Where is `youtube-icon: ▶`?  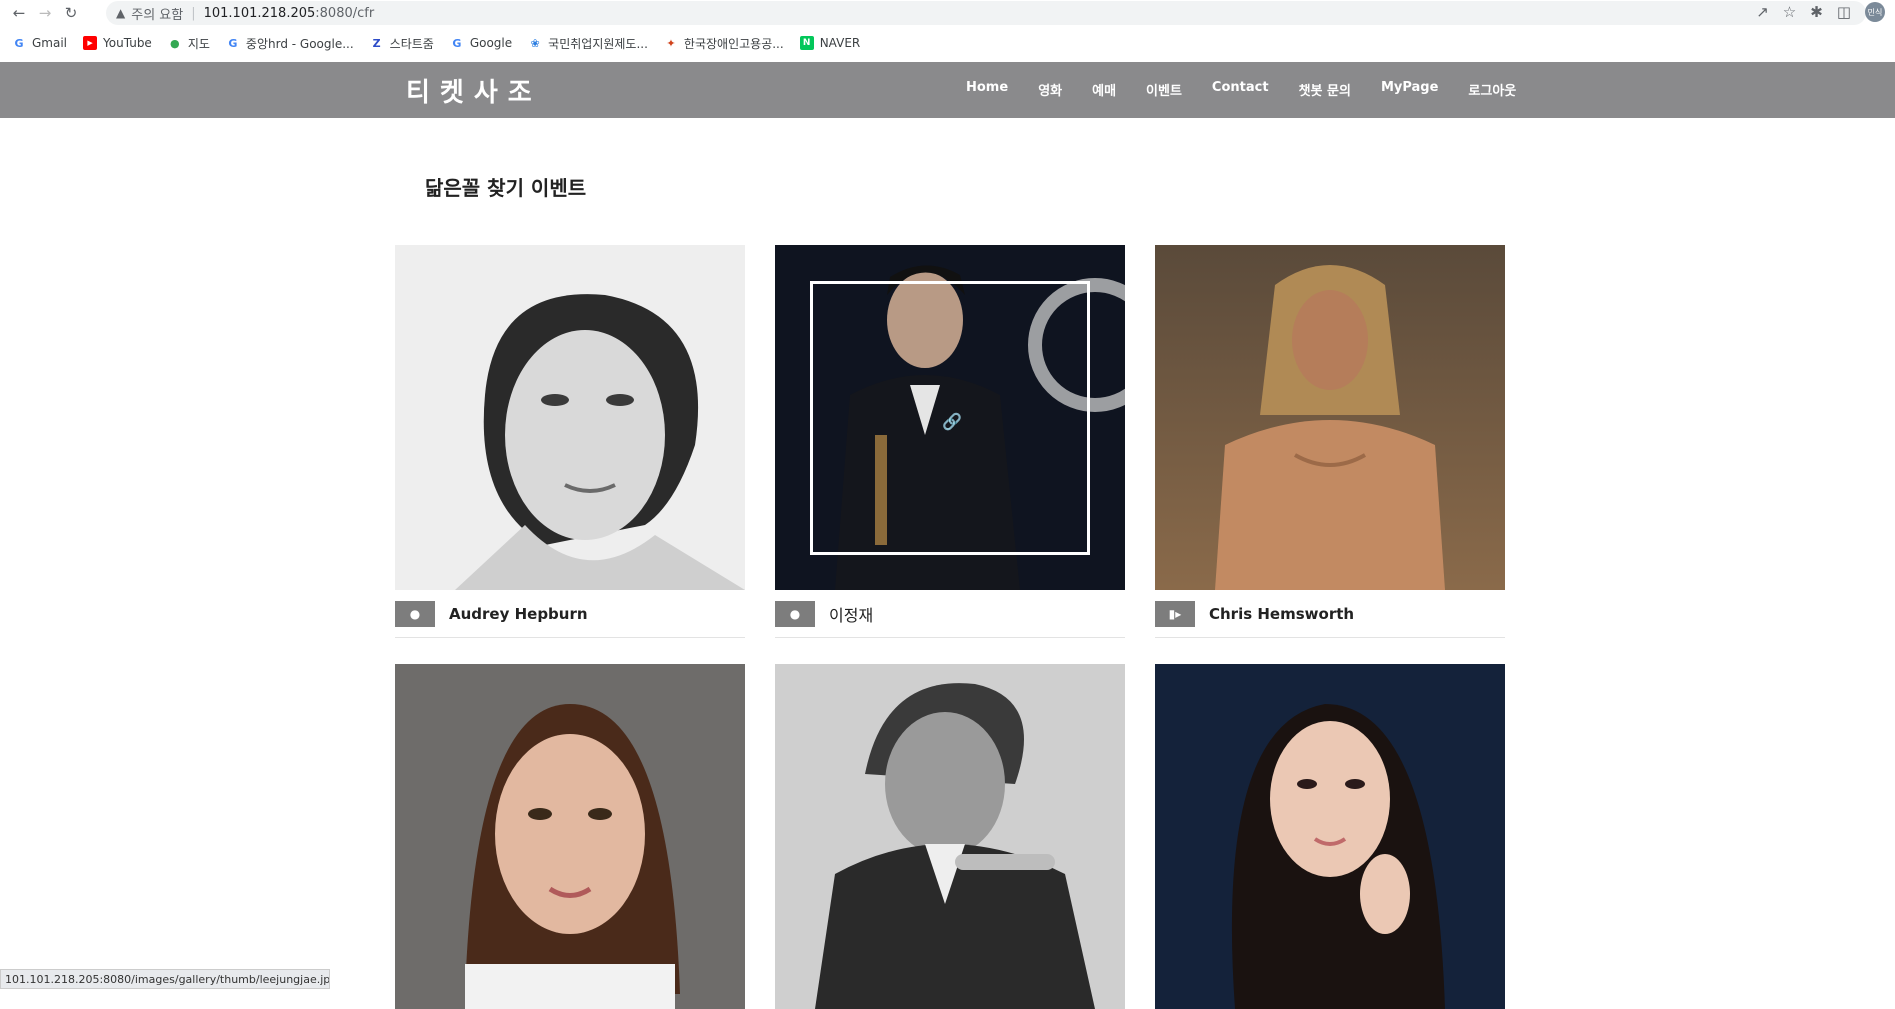
youtube-icon: ▶ is located at coordinates (90, 43).